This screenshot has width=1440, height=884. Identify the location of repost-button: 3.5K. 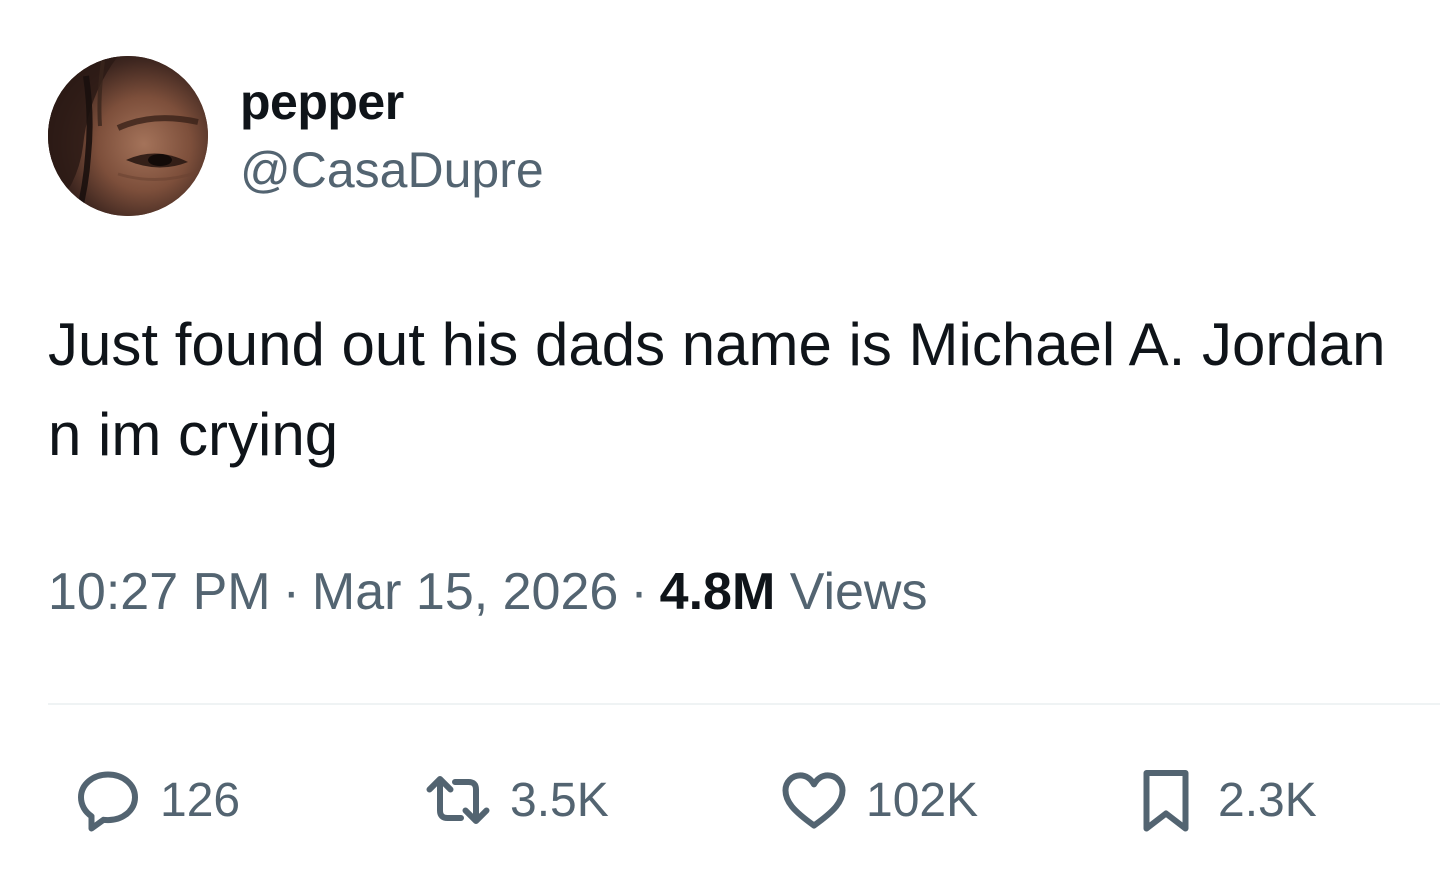
(512, 800).